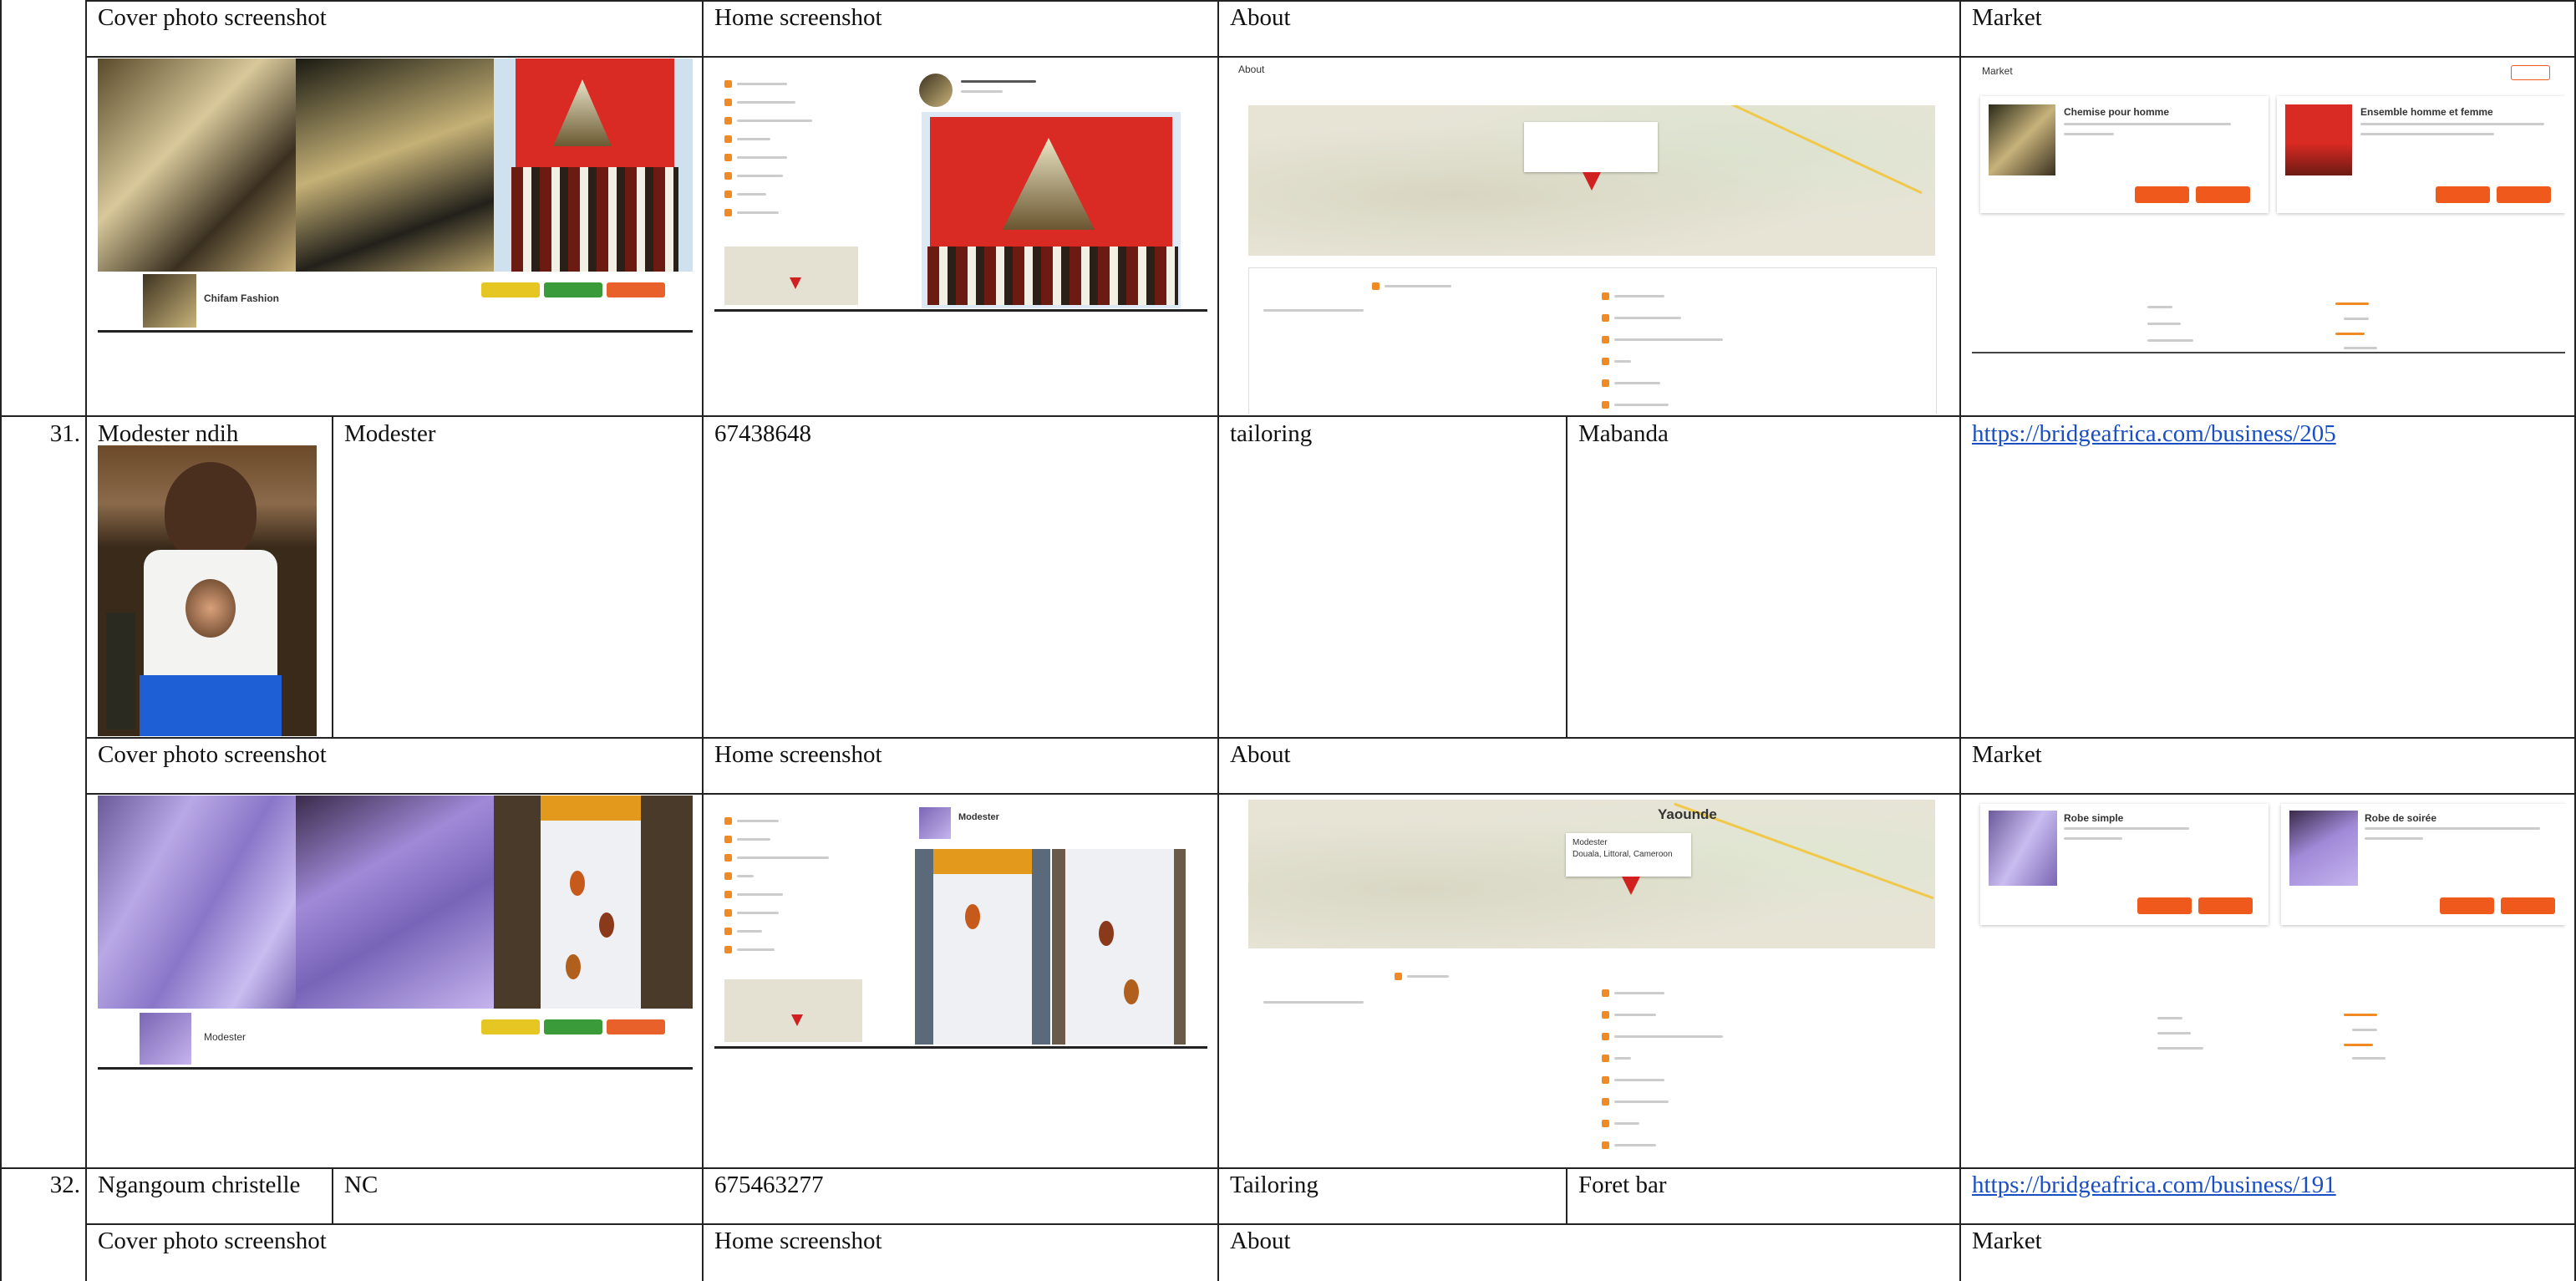 The image size is (2576, 1281). What do you see at coordinates (168, 433) in the screenshot?
I see `business-name: Modester ndih` at bounding box center [168, 433].